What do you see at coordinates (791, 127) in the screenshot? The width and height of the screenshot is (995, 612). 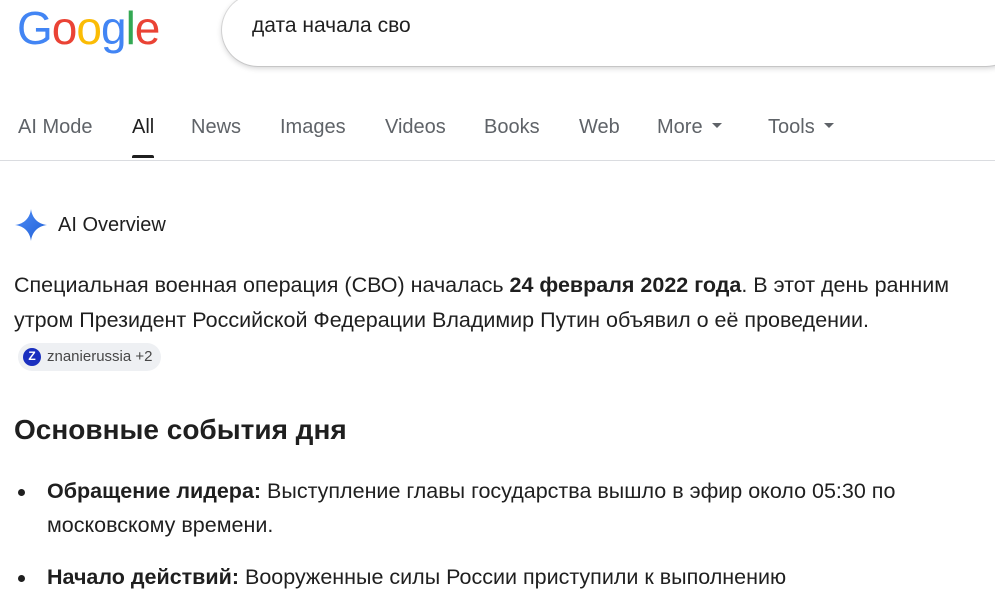 I see `tab-label: Tools` at bounding box center [791, 127].